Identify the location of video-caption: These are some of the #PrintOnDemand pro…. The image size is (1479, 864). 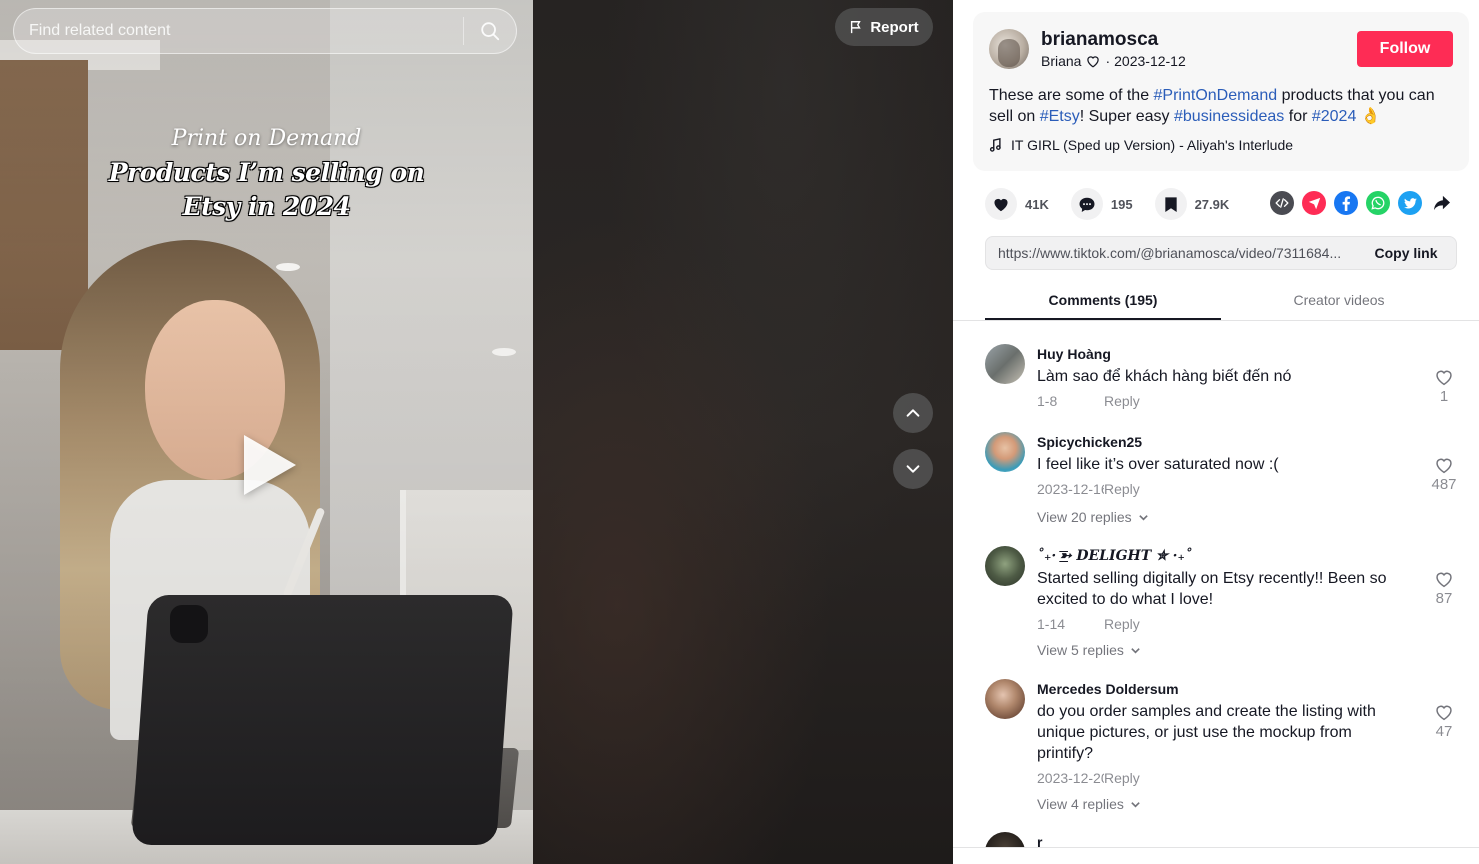
(1219, 106).